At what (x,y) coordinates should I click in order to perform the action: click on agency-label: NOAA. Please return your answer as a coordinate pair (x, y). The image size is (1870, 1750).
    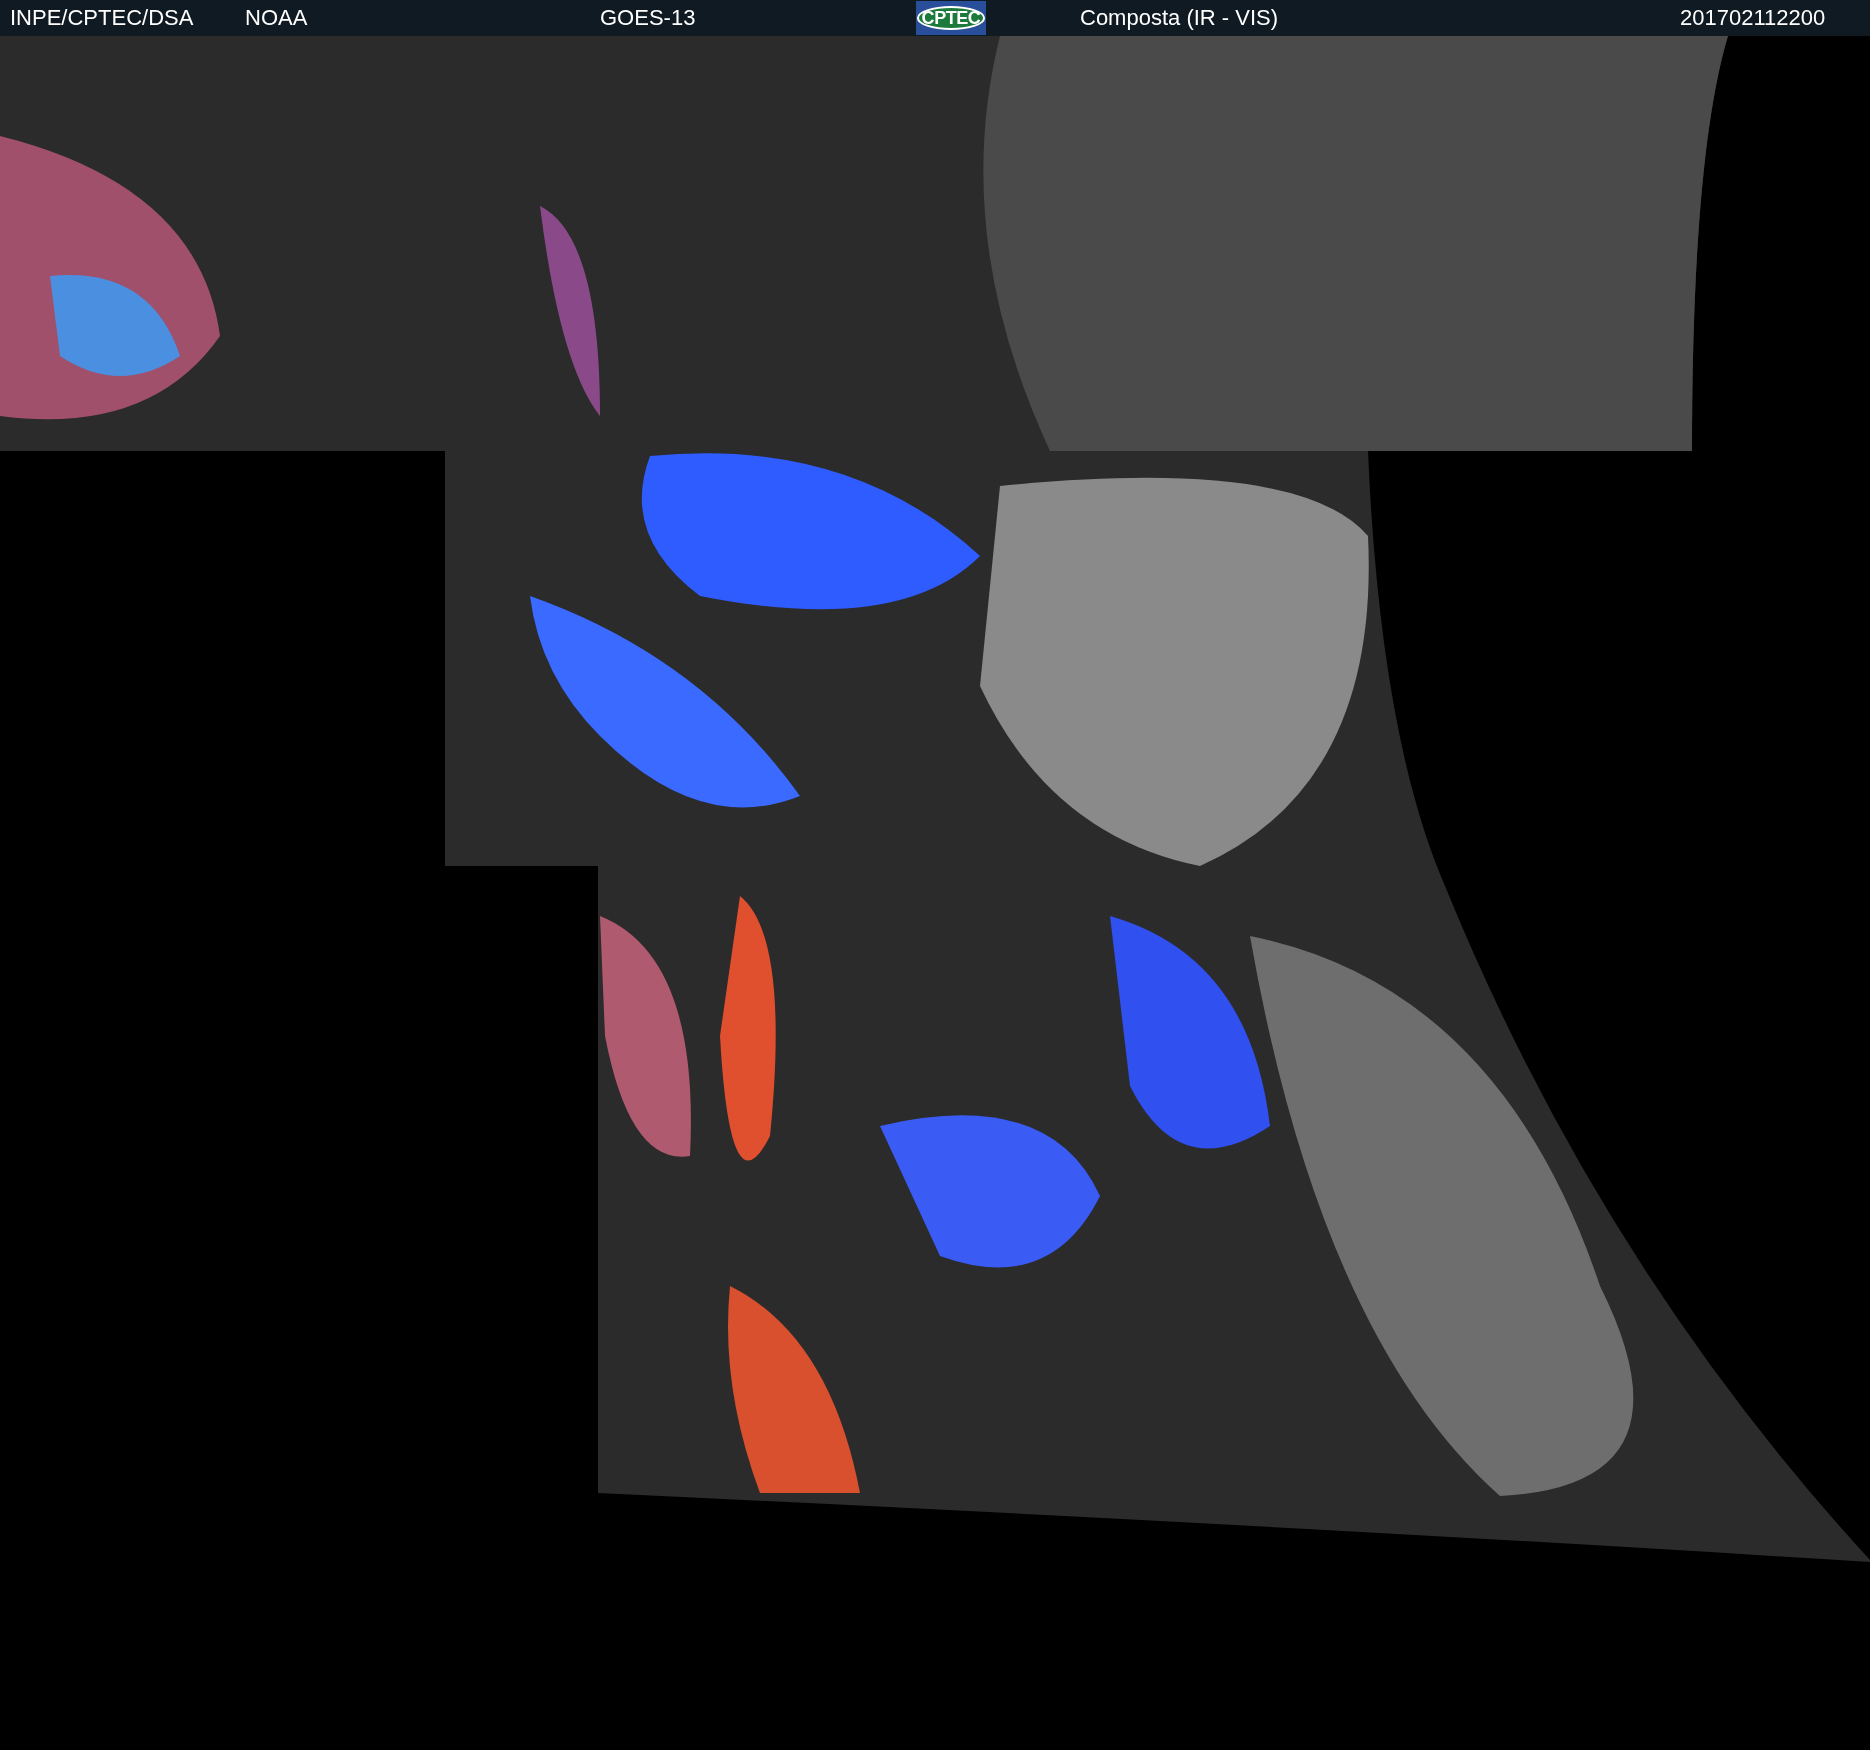
    Looking at the image, I should click on (277, 18).